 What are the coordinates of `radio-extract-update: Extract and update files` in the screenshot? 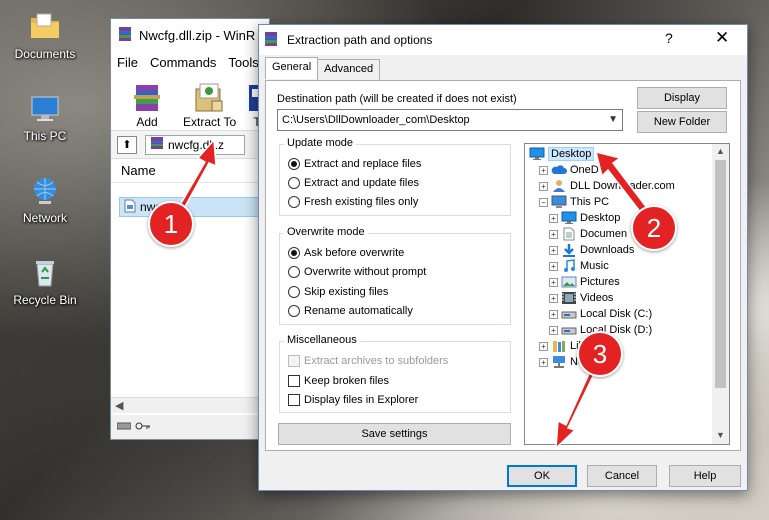 It's located at (353, 183).